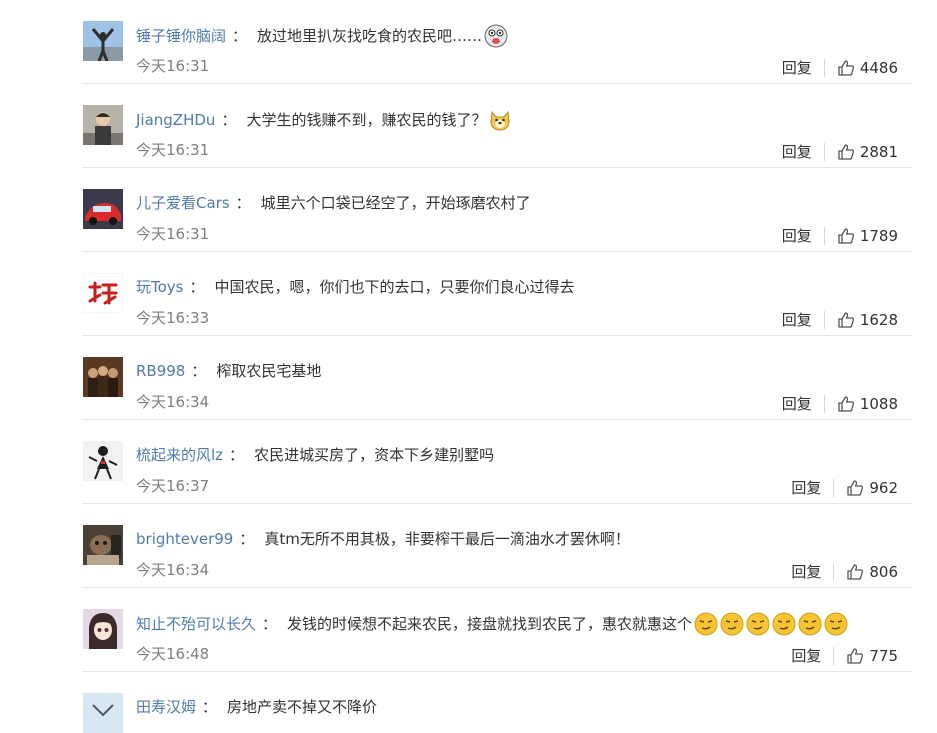  Describe the element at coordinates (878, 68) in the screenshot. I see `like-count: 4486` at that location.